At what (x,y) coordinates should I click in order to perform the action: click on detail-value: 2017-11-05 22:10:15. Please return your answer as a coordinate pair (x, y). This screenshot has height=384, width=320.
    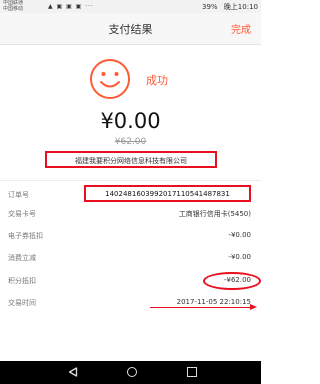
    Looking at the image, I should click on (213, 302).